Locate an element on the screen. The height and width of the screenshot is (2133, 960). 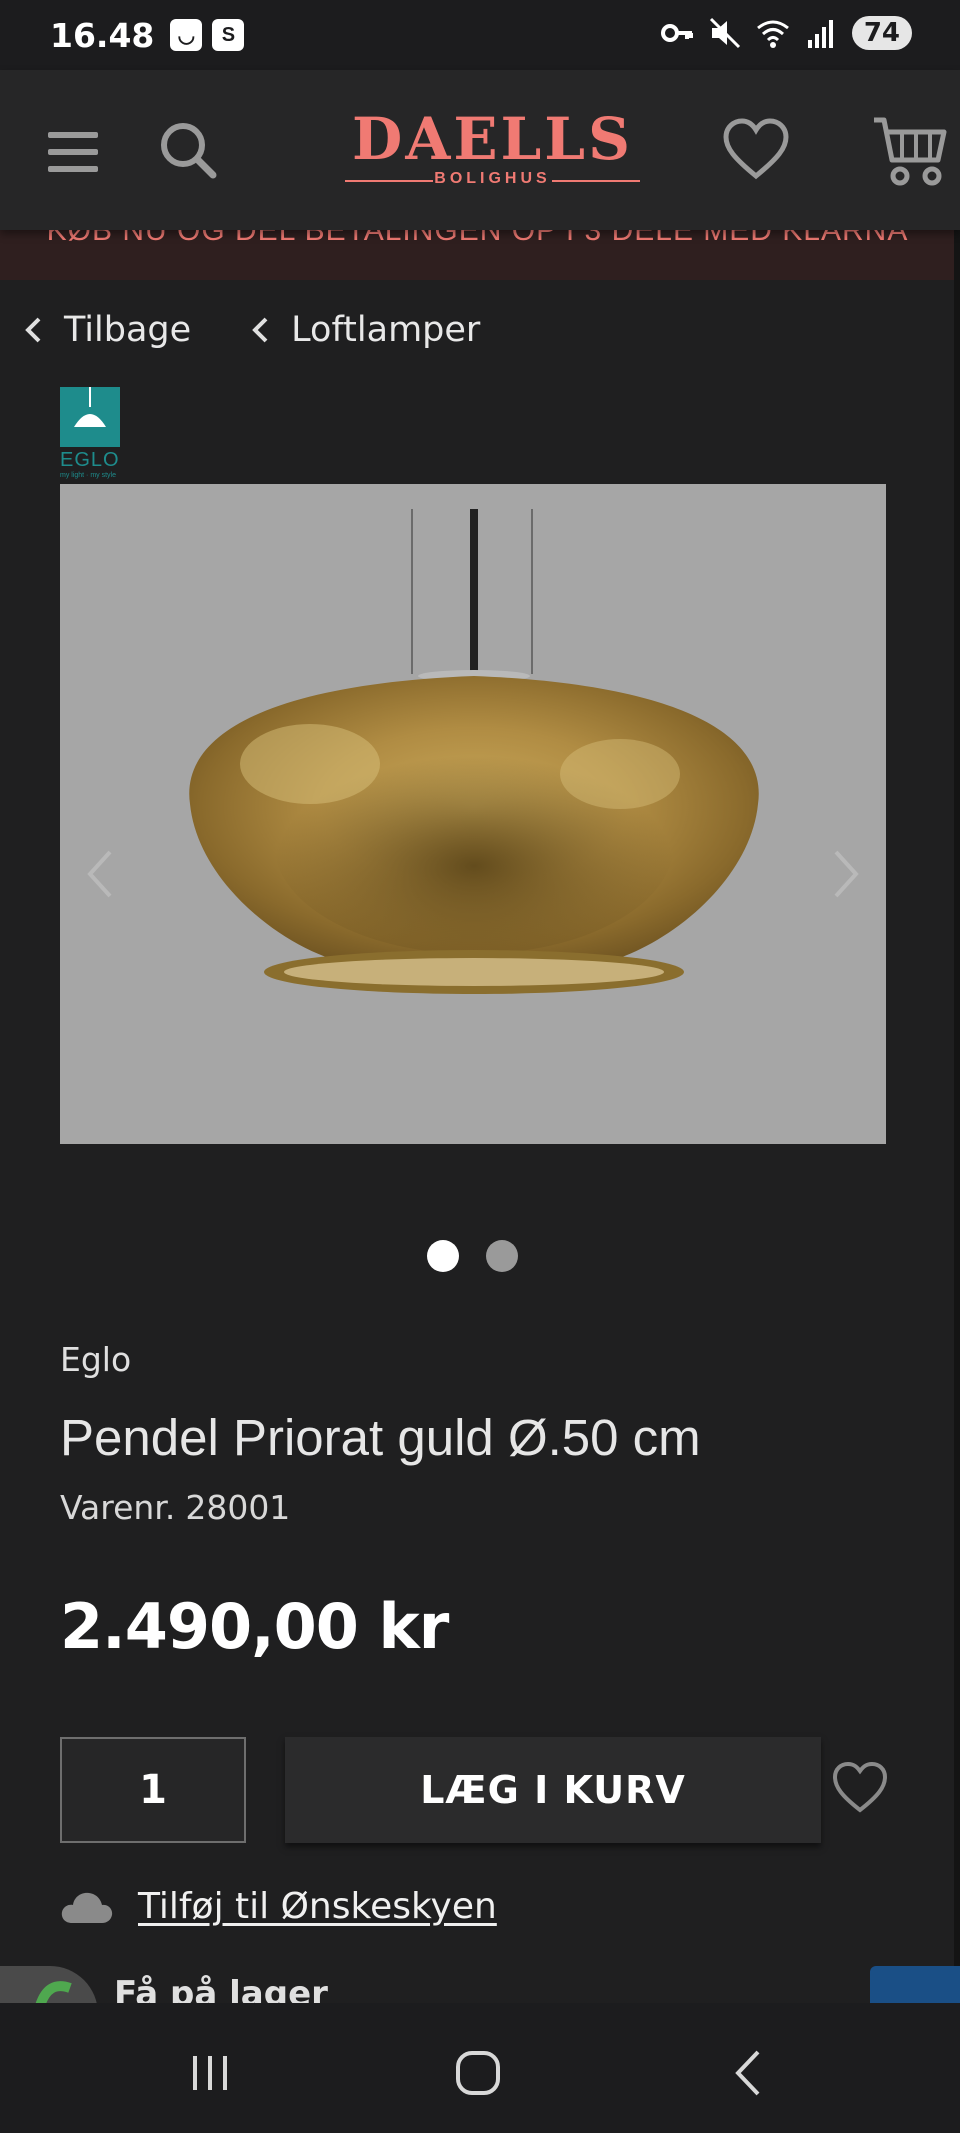
logo-wordmark: DAELLS is located at coordinates (492, 139).